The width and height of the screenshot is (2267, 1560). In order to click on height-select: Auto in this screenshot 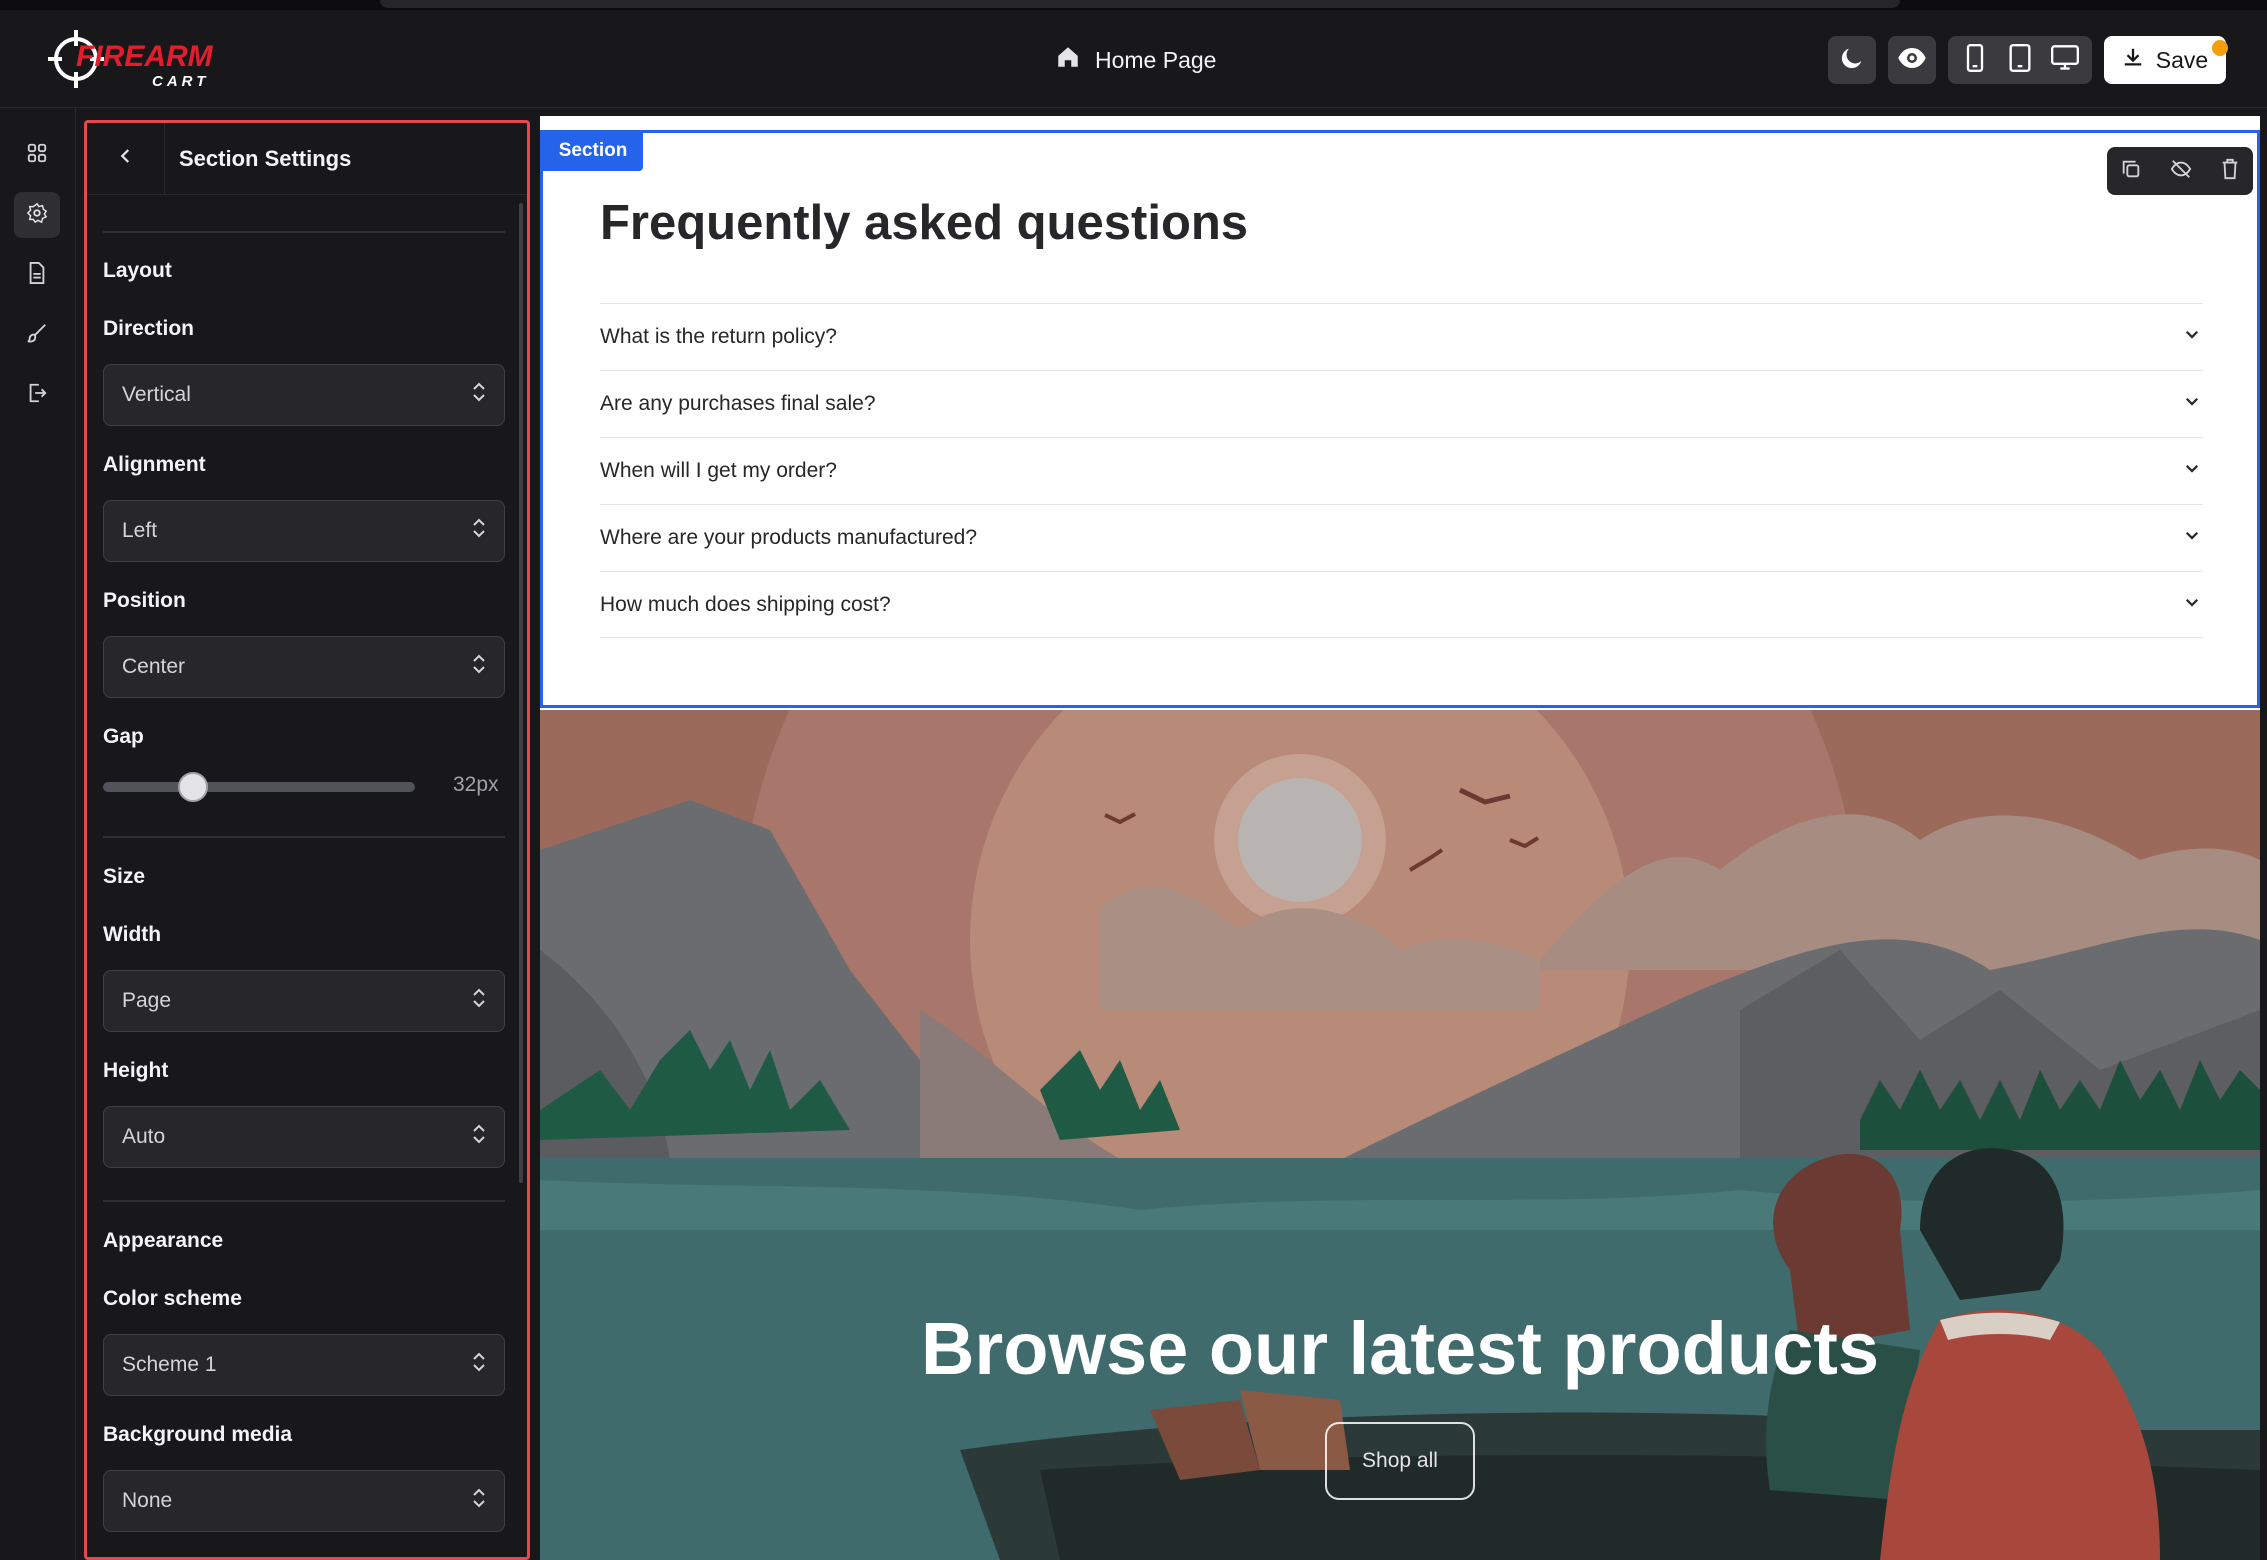, I will do `click(304, 1137)`.